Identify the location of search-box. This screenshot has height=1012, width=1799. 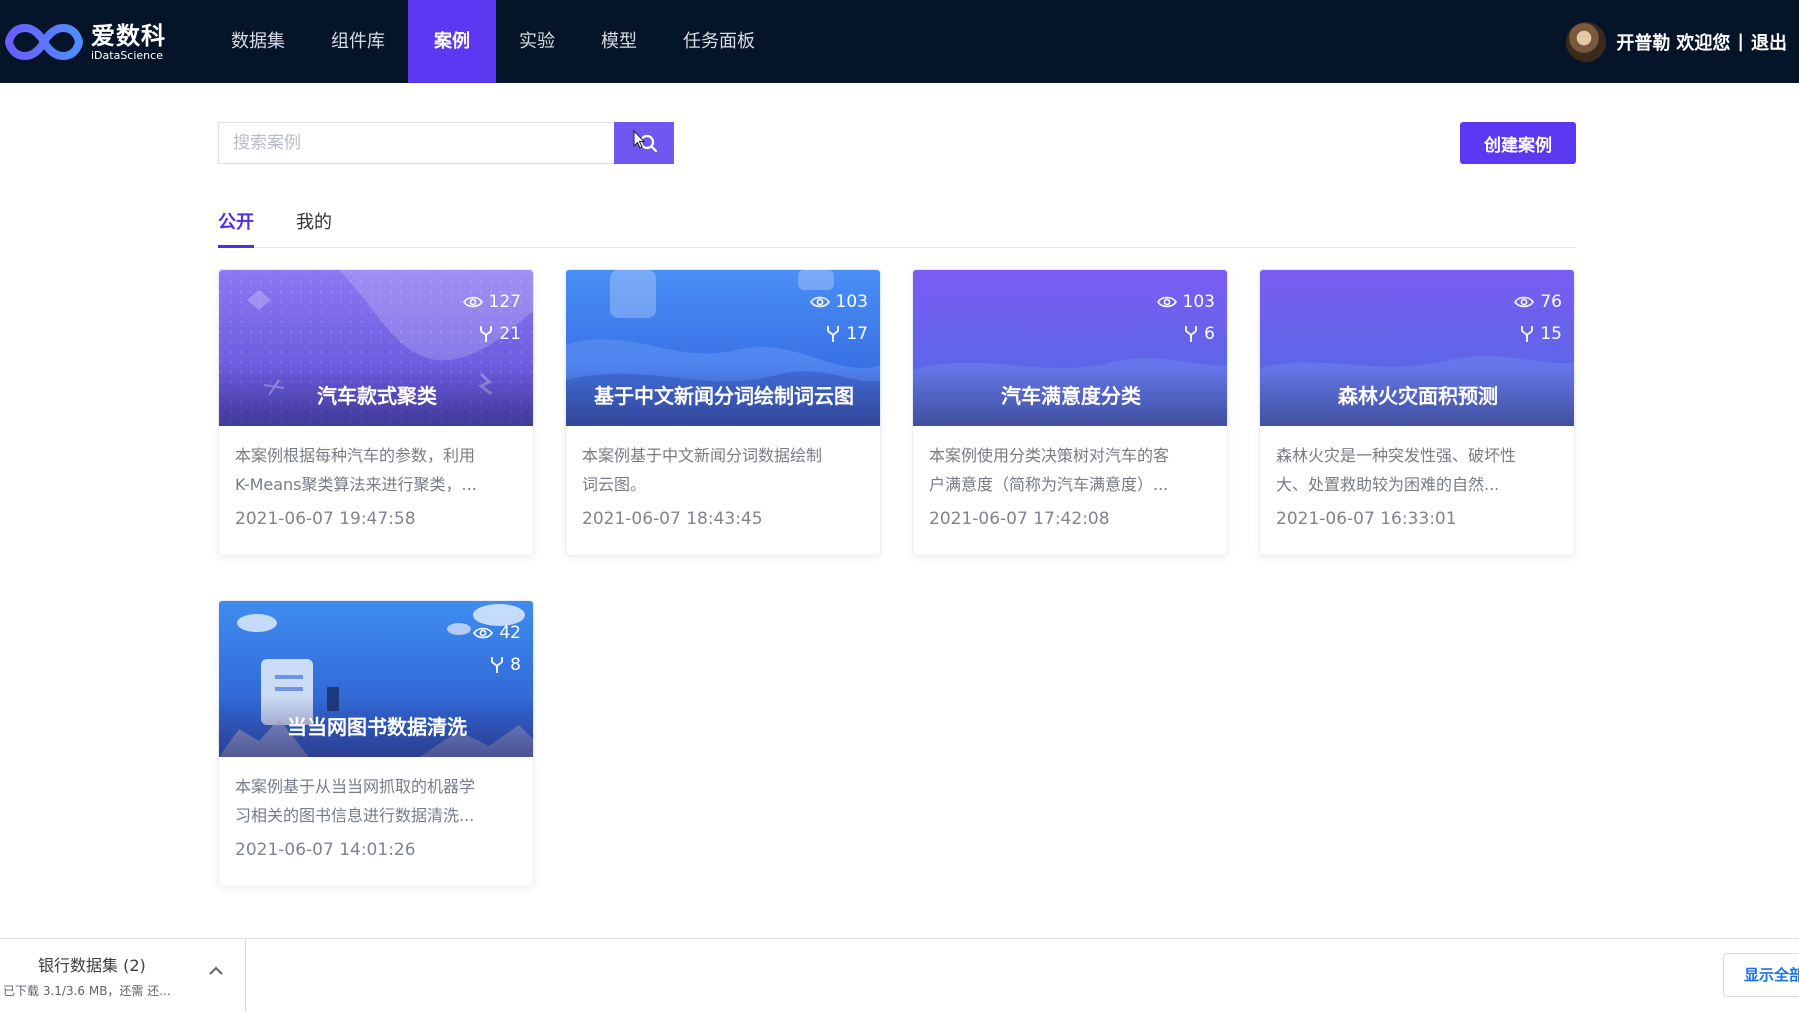
(446, 143).